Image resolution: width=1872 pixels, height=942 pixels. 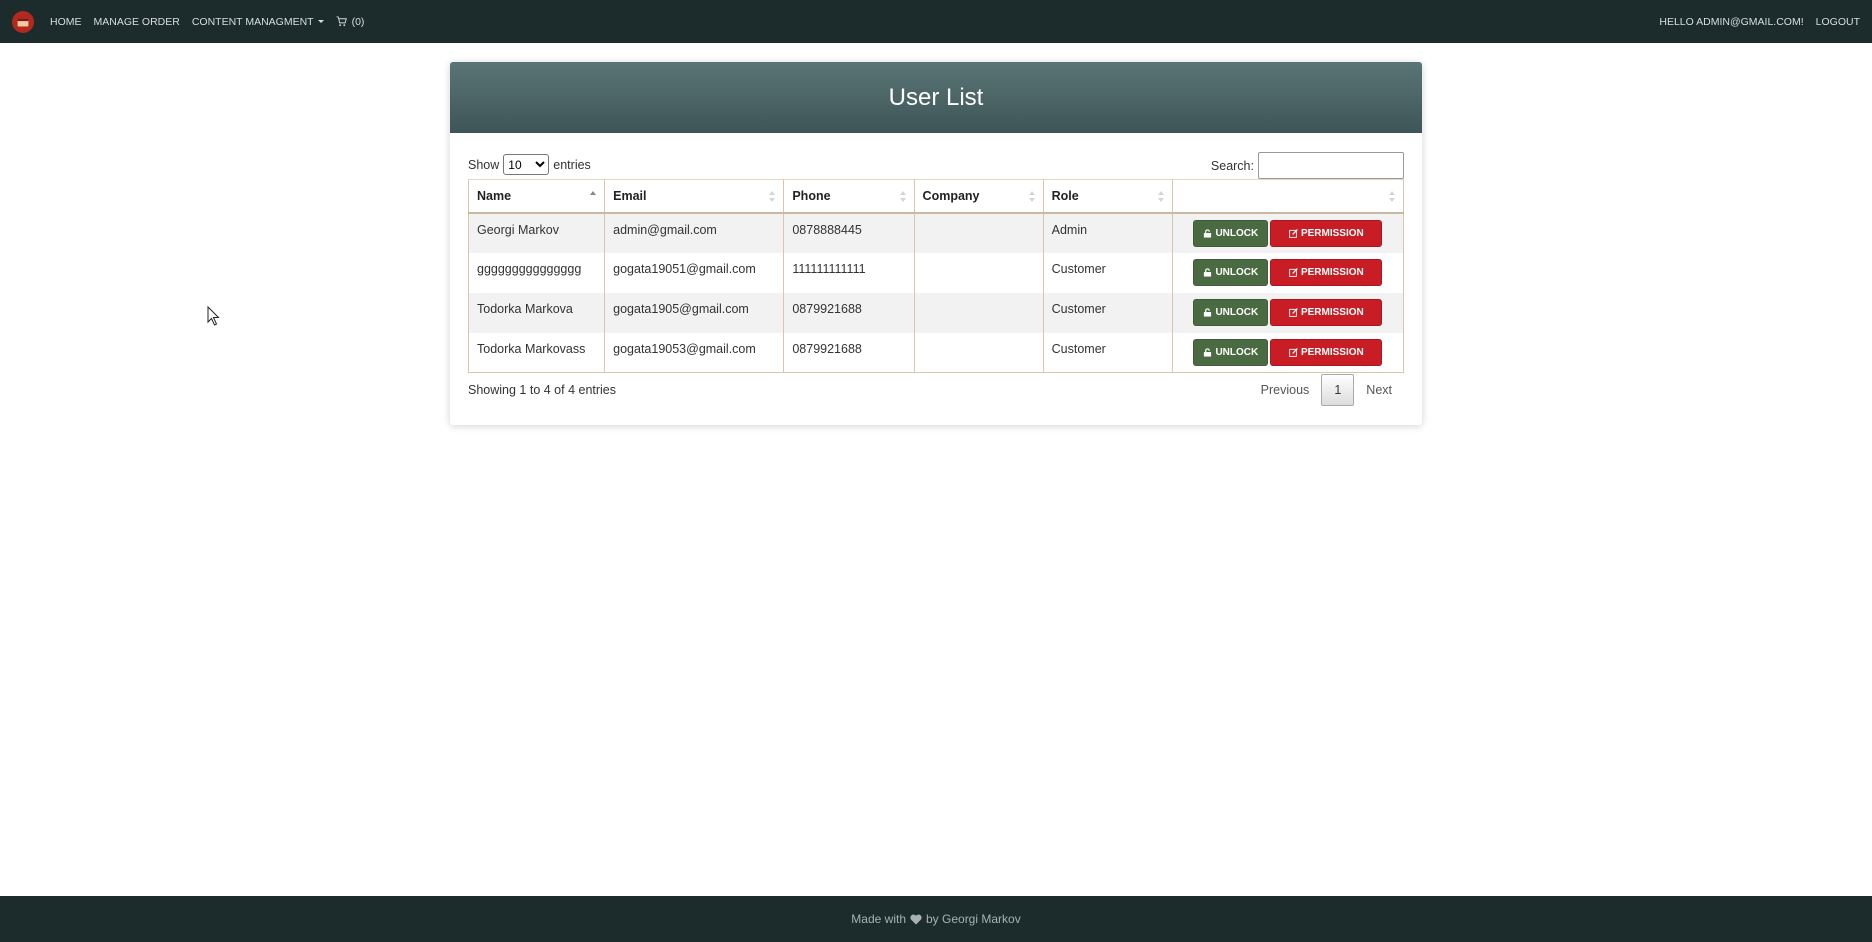 I want to click on table-header-row: Name Email Phone Company Role, so click(x=936, y=196).